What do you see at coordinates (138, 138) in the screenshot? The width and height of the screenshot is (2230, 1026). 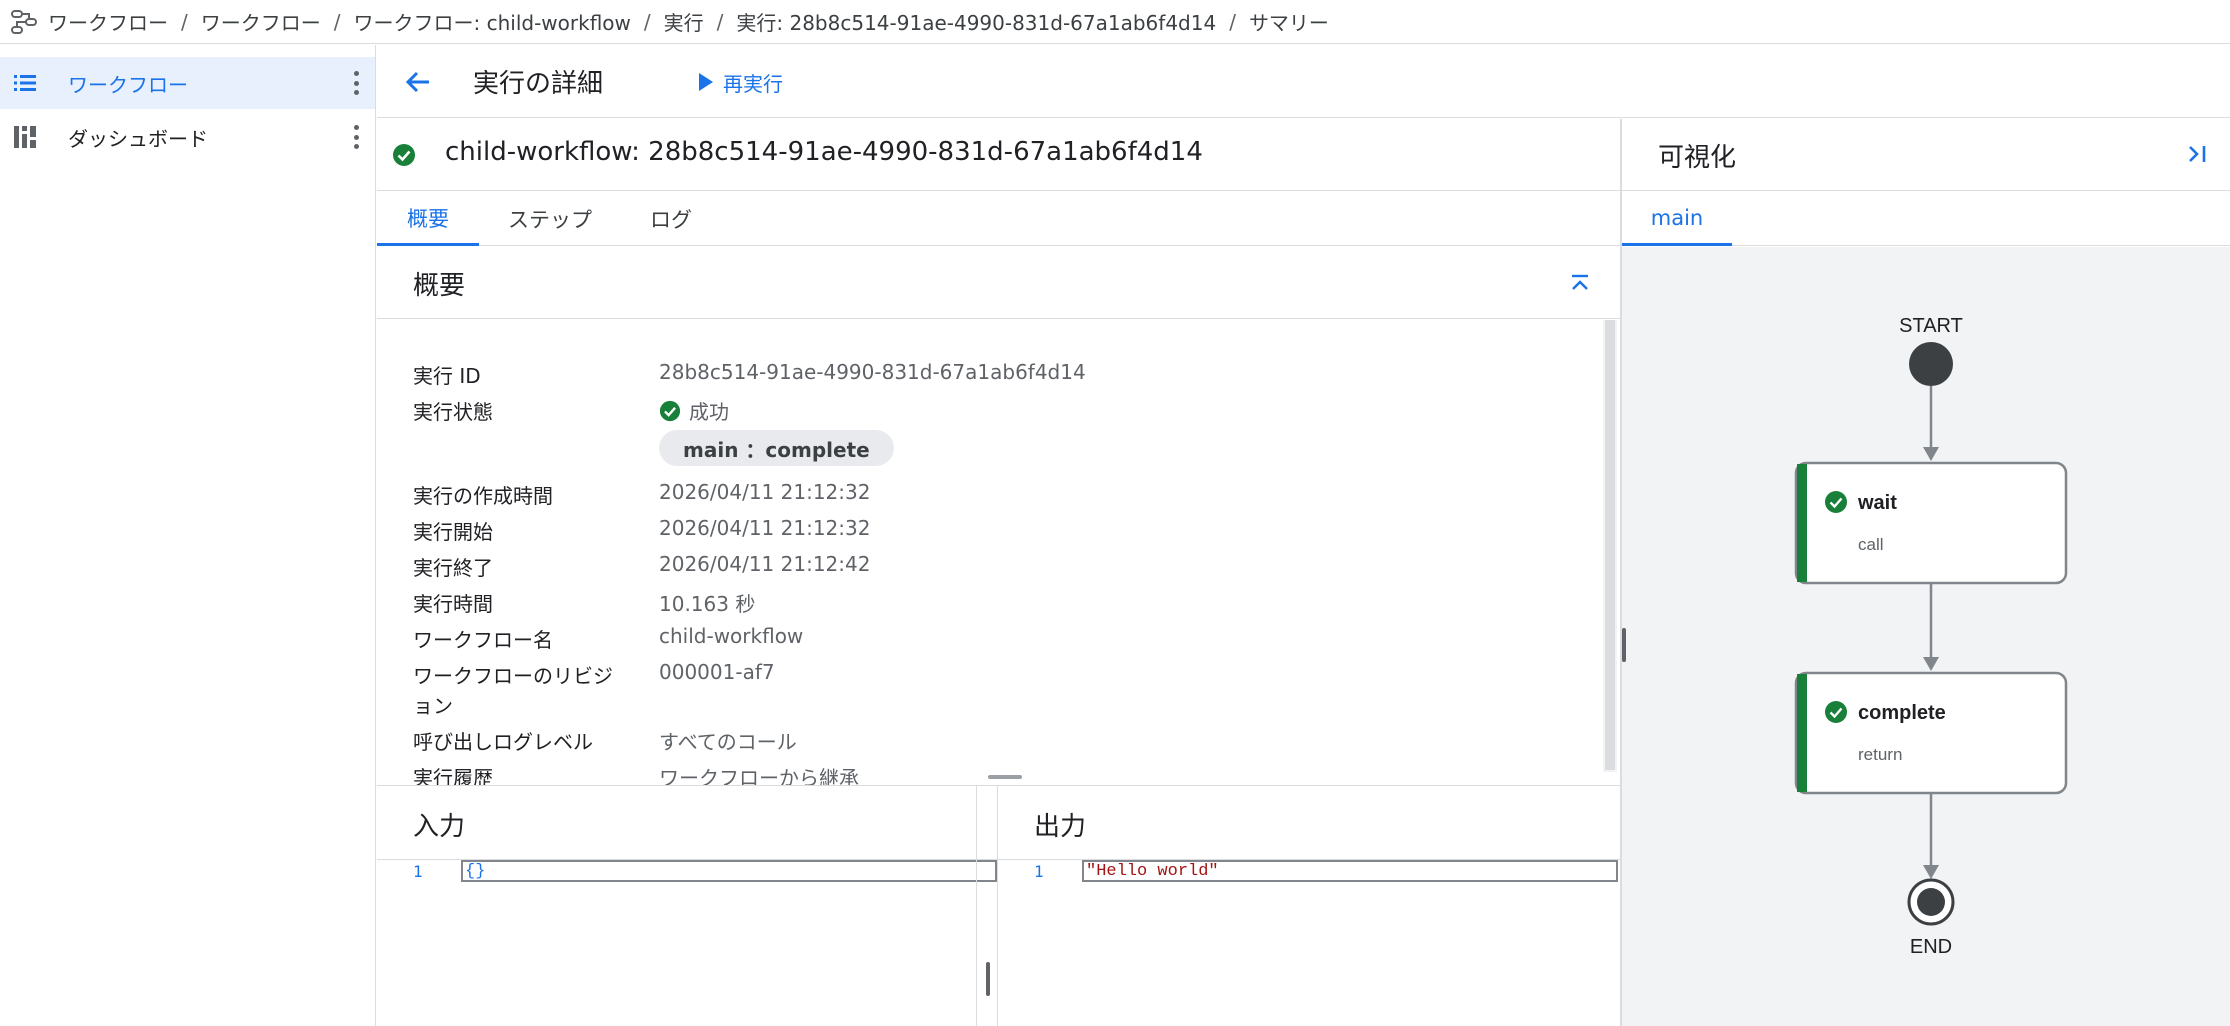 I see `sidebar-item-label: ダッシュボード` at bounding box center [138, 138].